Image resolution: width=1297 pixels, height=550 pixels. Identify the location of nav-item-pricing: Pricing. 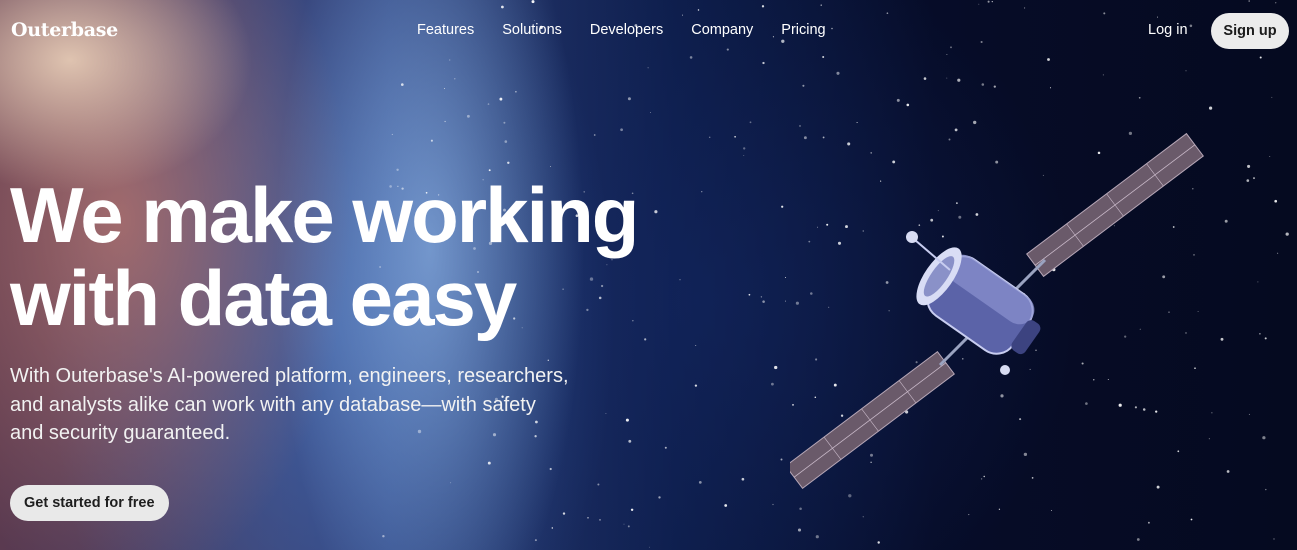
(803, 30).